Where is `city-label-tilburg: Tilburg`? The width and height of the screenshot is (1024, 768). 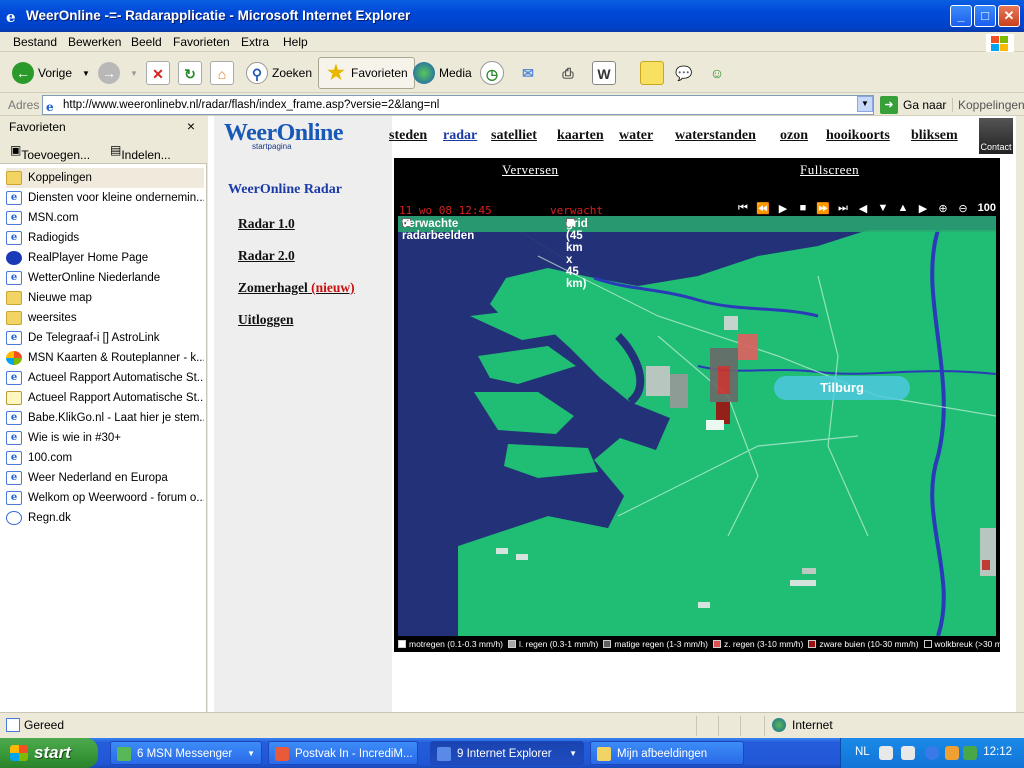
city-label-tilburg: Tilburg is located at coordinates (842, 388).